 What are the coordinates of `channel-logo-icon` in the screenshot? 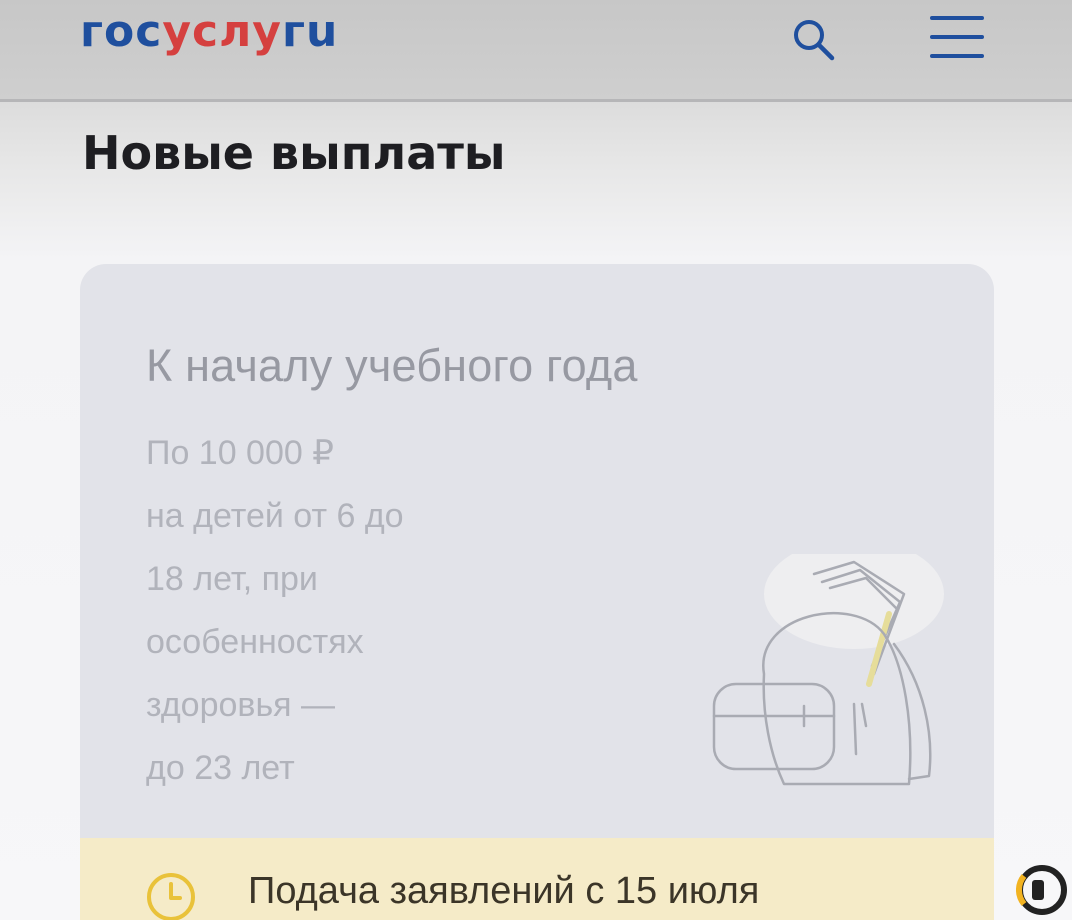 It's located at (1041, 890).